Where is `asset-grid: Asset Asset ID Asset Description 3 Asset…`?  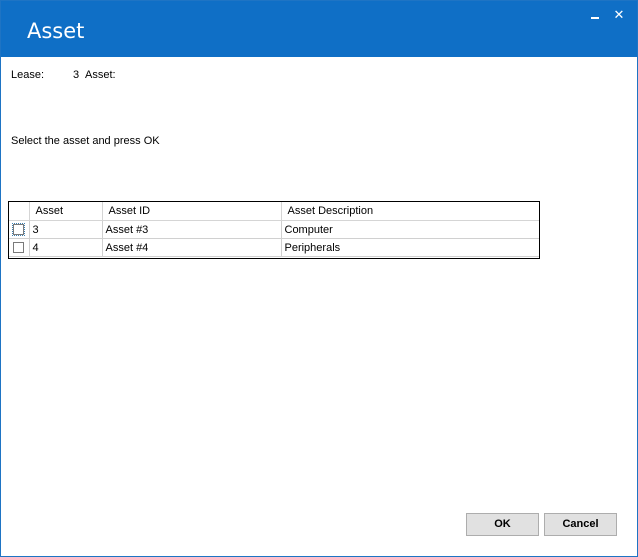
asset-grid: Asset Asset ID Asset Description 3 Asset… is located at coordinates (274, 230).